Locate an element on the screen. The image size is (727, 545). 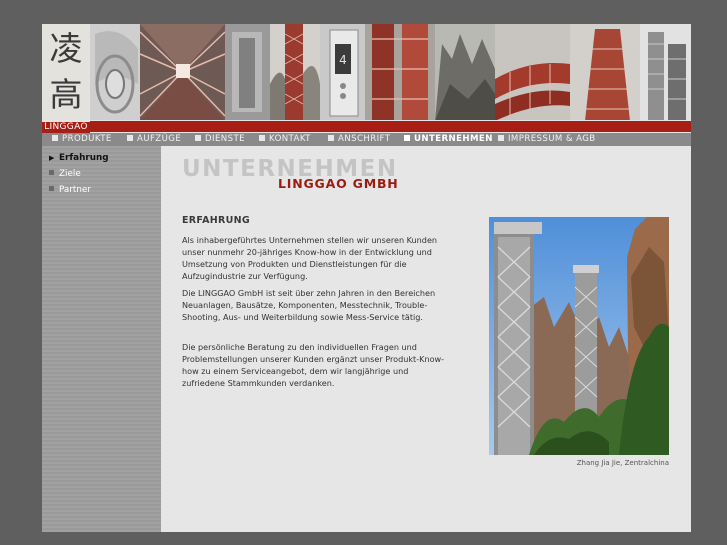
logo-char-bottom: 高 is located at coordinates (66, 94).